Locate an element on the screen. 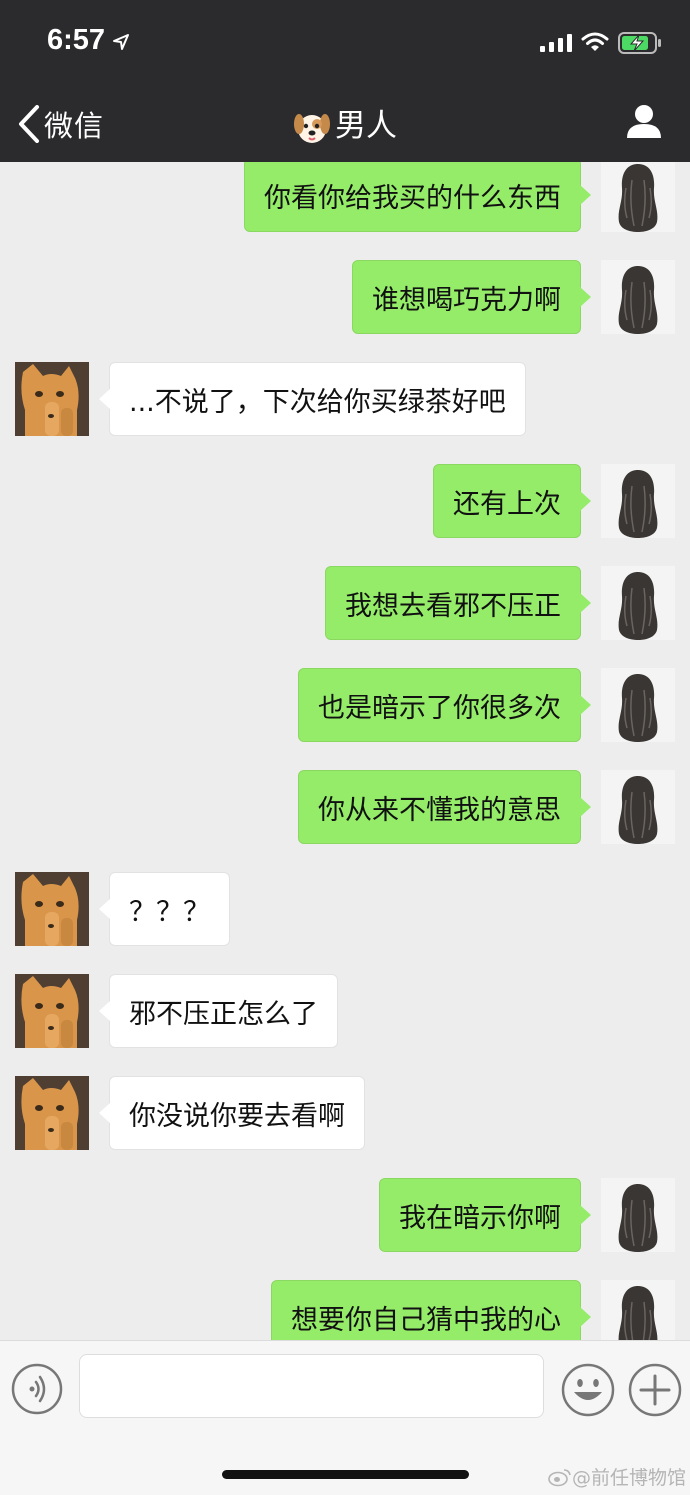  cellular-signal-icon is located at coordinates (556, 43).